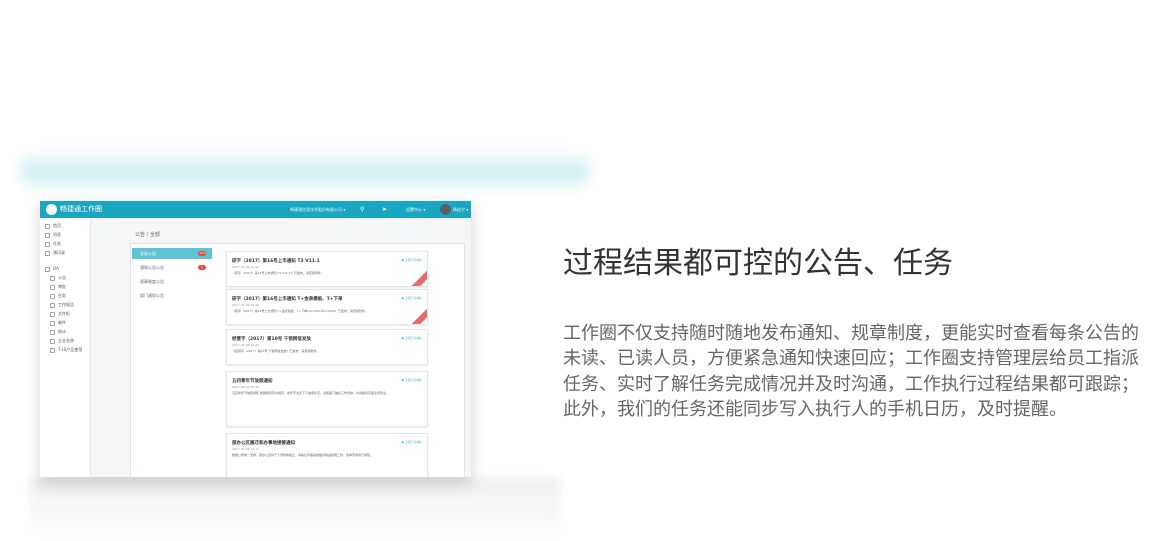 This screenshot has width=1162, height=541. What do you see at coordinates (81, 209) in the screenshot?
I see `app-logo-text: 畅捷通工作圈` at bounding box center [81, 209].